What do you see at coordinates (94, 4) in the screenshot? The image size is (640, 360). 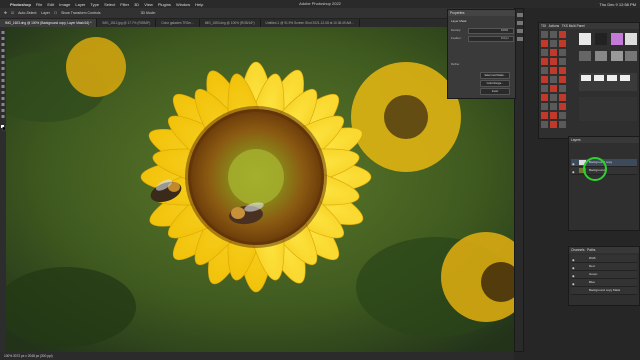 I see `menu-type: Type` at bounding box center [94, 4].